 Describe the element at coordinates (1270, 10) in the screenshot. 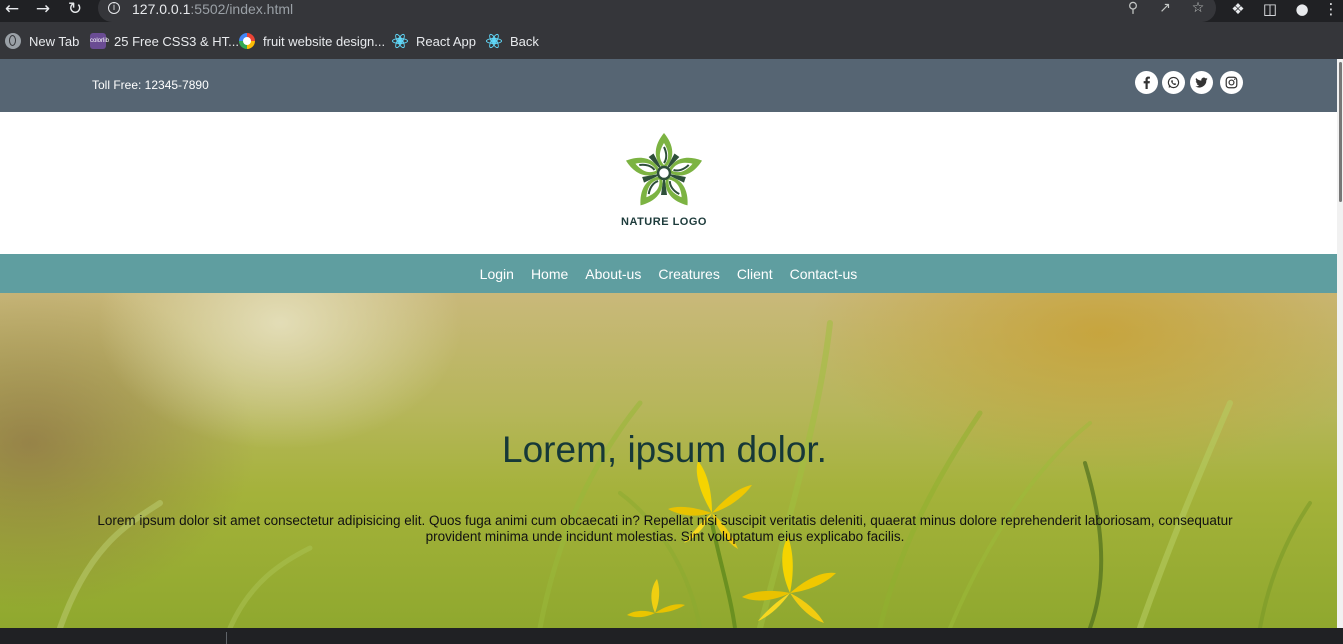

I see `side-panel-icon: ◫` at that location.